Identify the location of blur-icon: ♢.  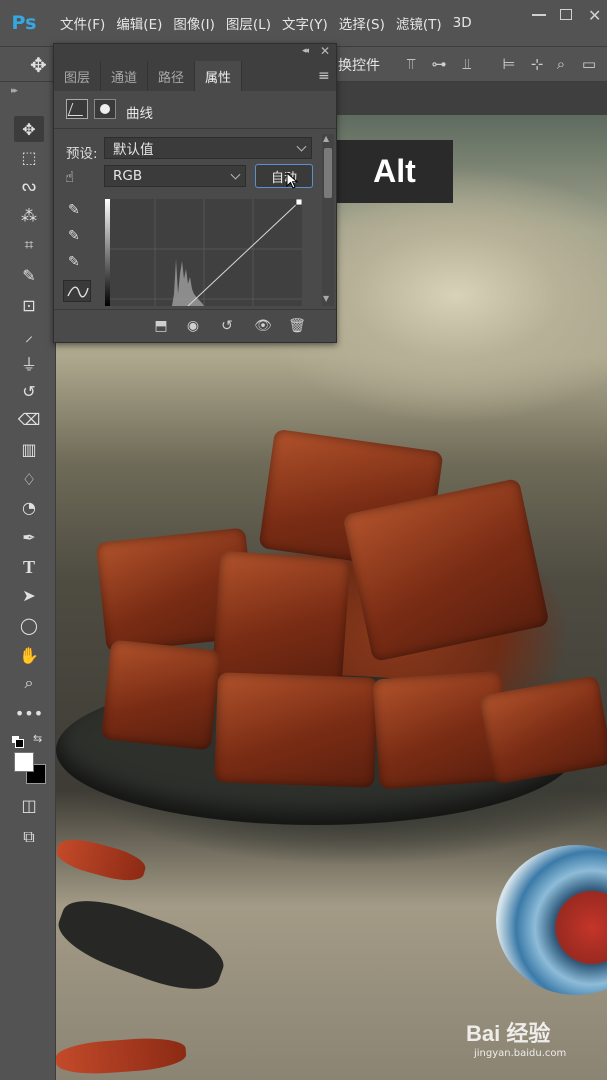
(29, 479).